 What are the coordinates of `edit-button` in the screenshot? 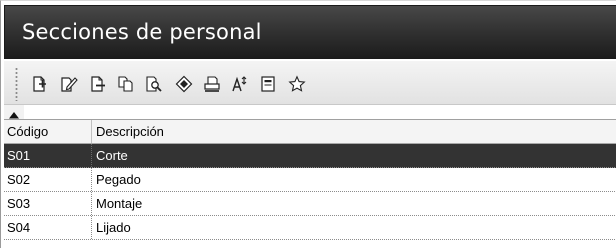 It's located at (69, 84).